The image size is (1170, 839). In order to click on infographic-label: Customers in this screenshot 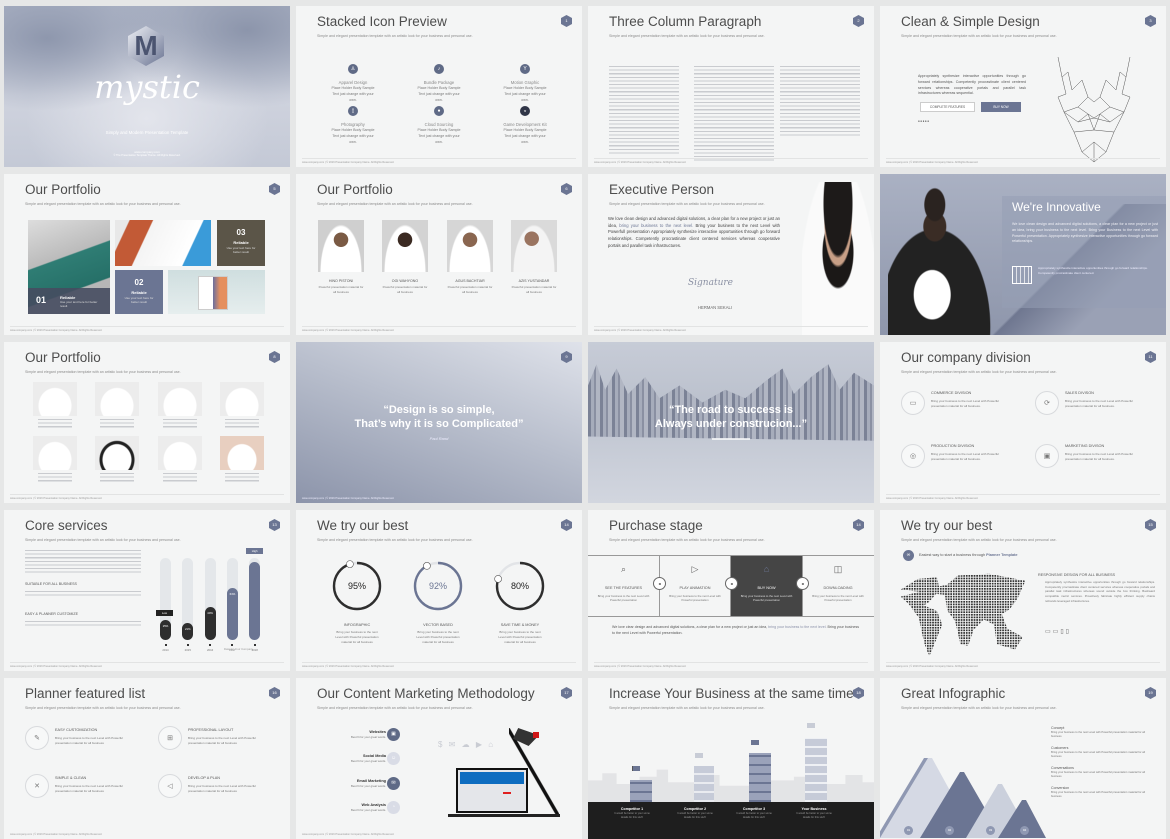, I will do `click(1060, 748)`.